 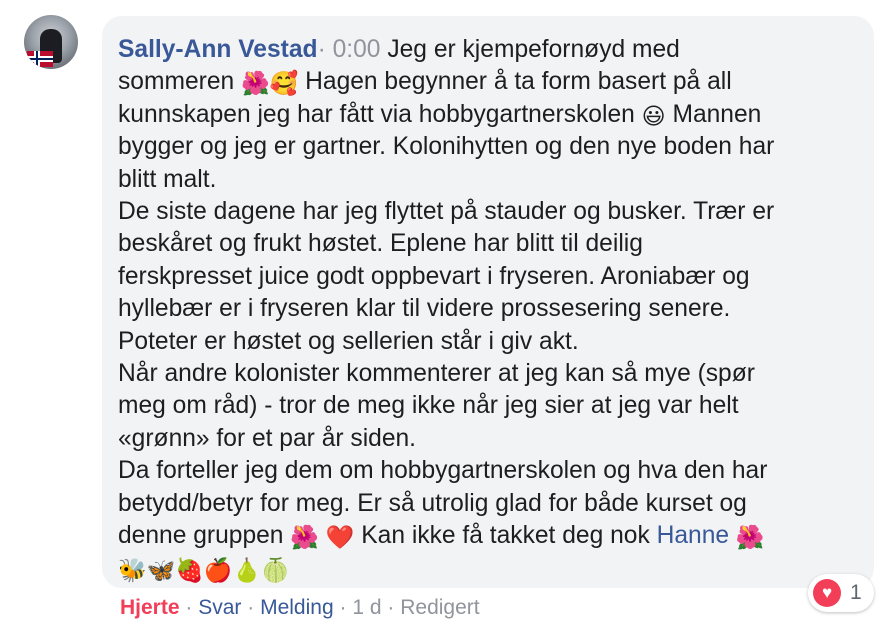 I want to click on comment-text-segment: Kan ikke få takket deg nok, so click(x=505, y=536).